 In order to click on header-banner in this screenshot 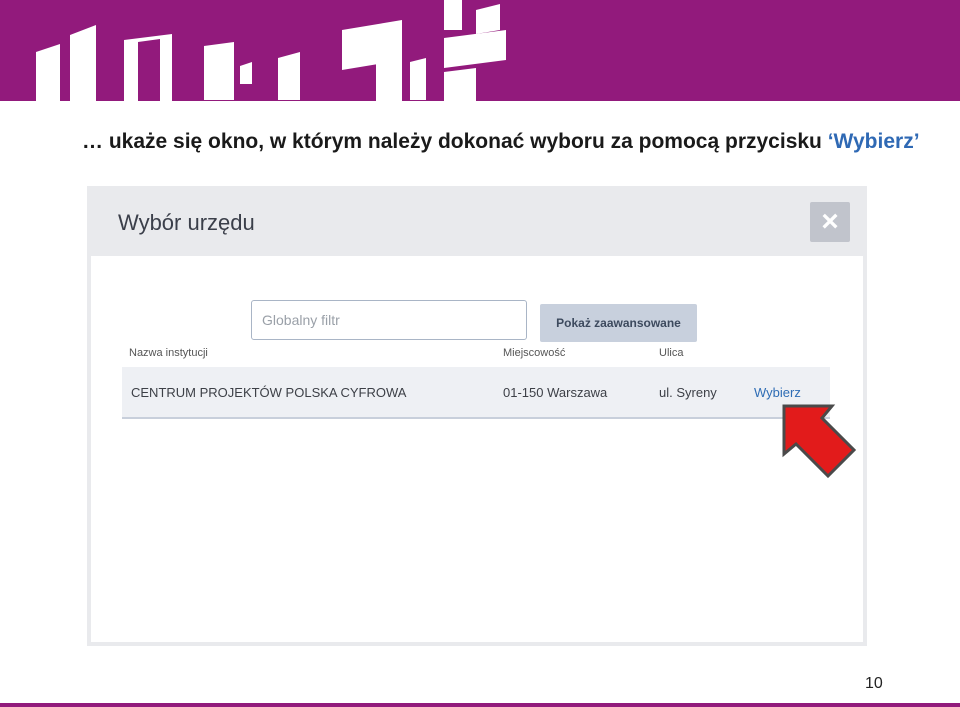, I will do `click(480, 50)`.